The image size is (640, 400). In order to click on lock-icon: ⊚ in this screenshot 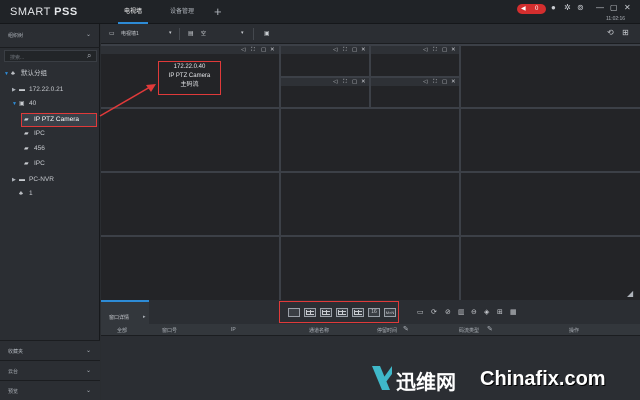, I will do `click(580, 7)`.